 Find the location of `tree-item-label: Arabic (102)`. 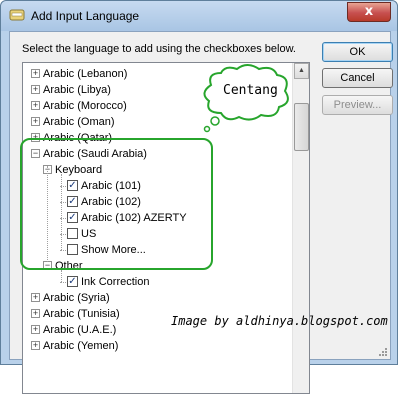

tree-item-label: Arabic (102) is located at coordinates (111, 202).